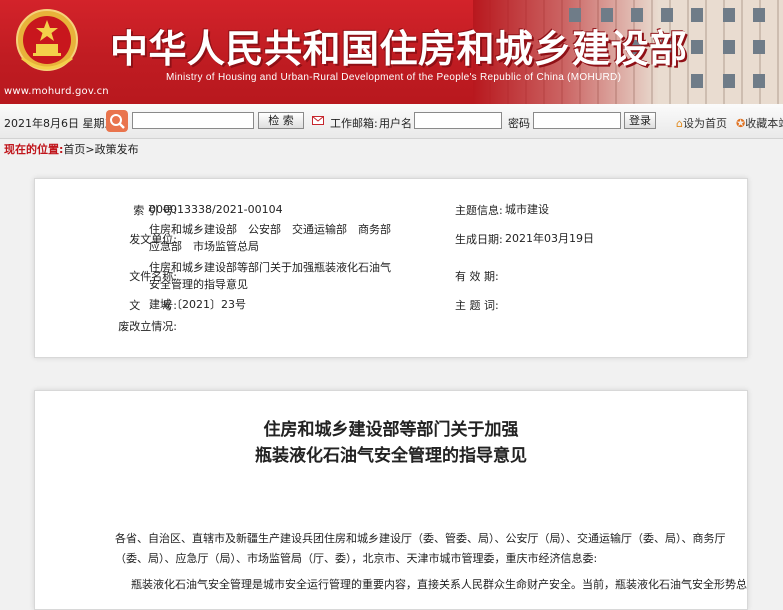  I want to click on index-value: 000013338/2021-00104, so click(216, 209).